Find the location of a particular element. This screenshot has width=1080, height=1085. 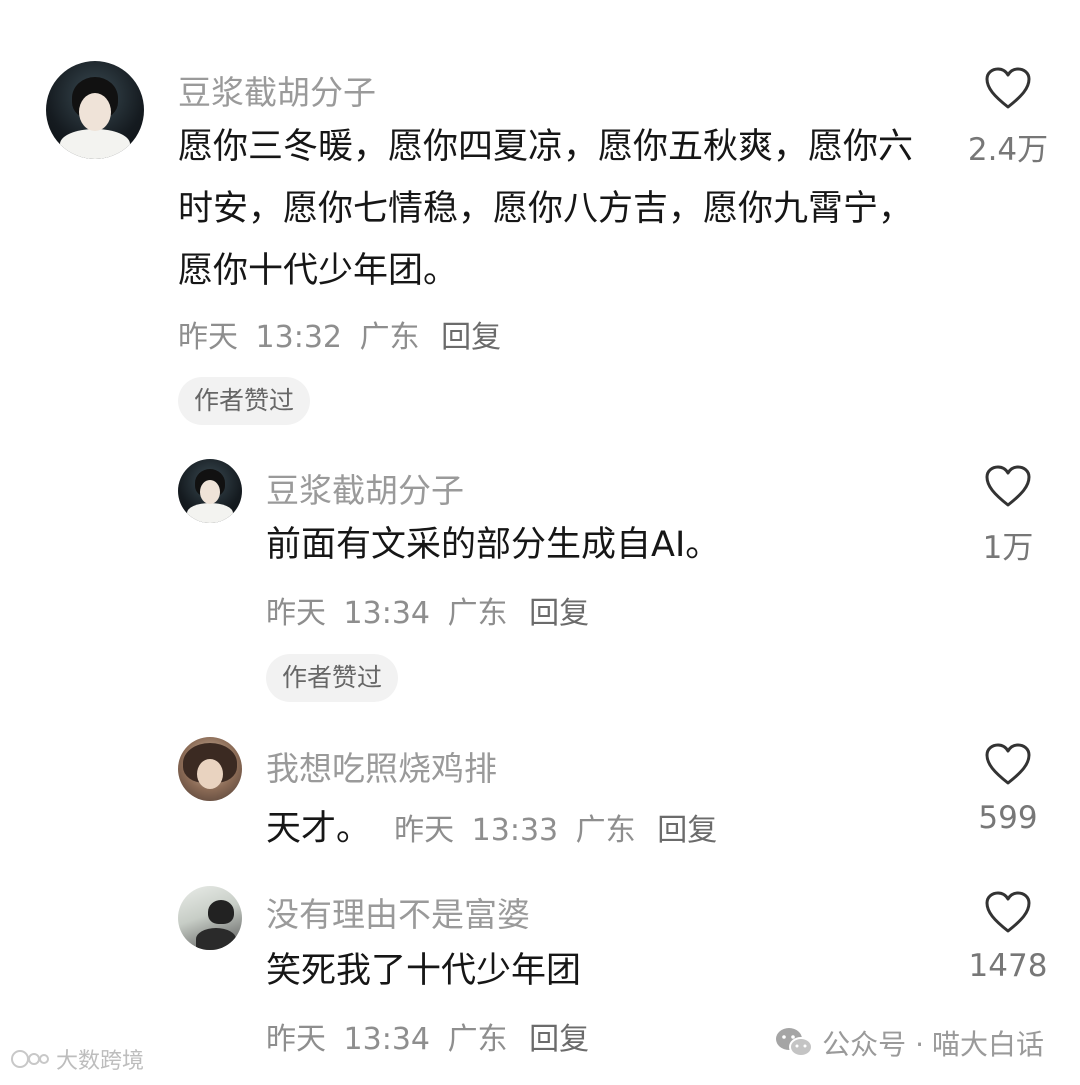

comment-text: 前面有文采的部分生成自AI。 is located at coordinates (493, 545).